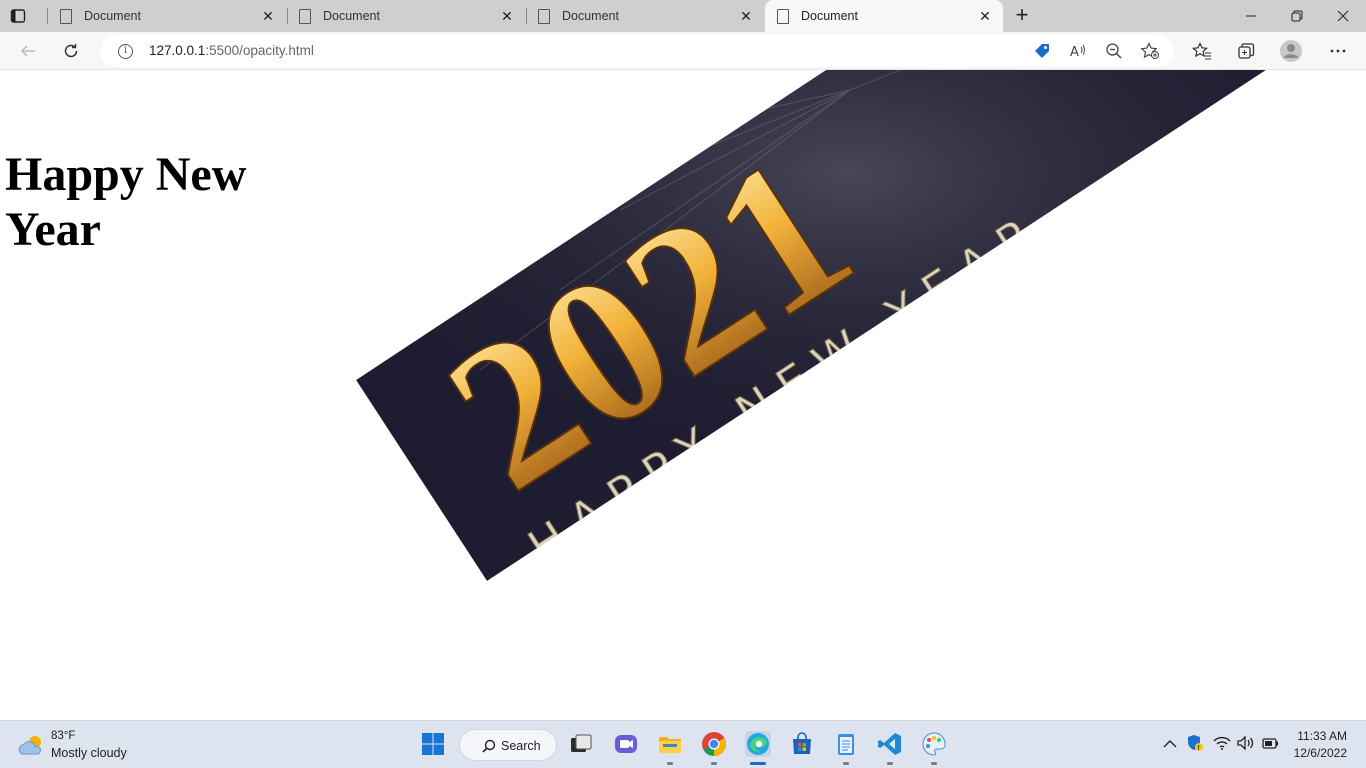 The width and height of the screenshot is (1366, 768). What do you see at coordinates (167, 16) in the screenshot?
I see `tab-document-1: Document ✕` at bounding box center [167, 16].